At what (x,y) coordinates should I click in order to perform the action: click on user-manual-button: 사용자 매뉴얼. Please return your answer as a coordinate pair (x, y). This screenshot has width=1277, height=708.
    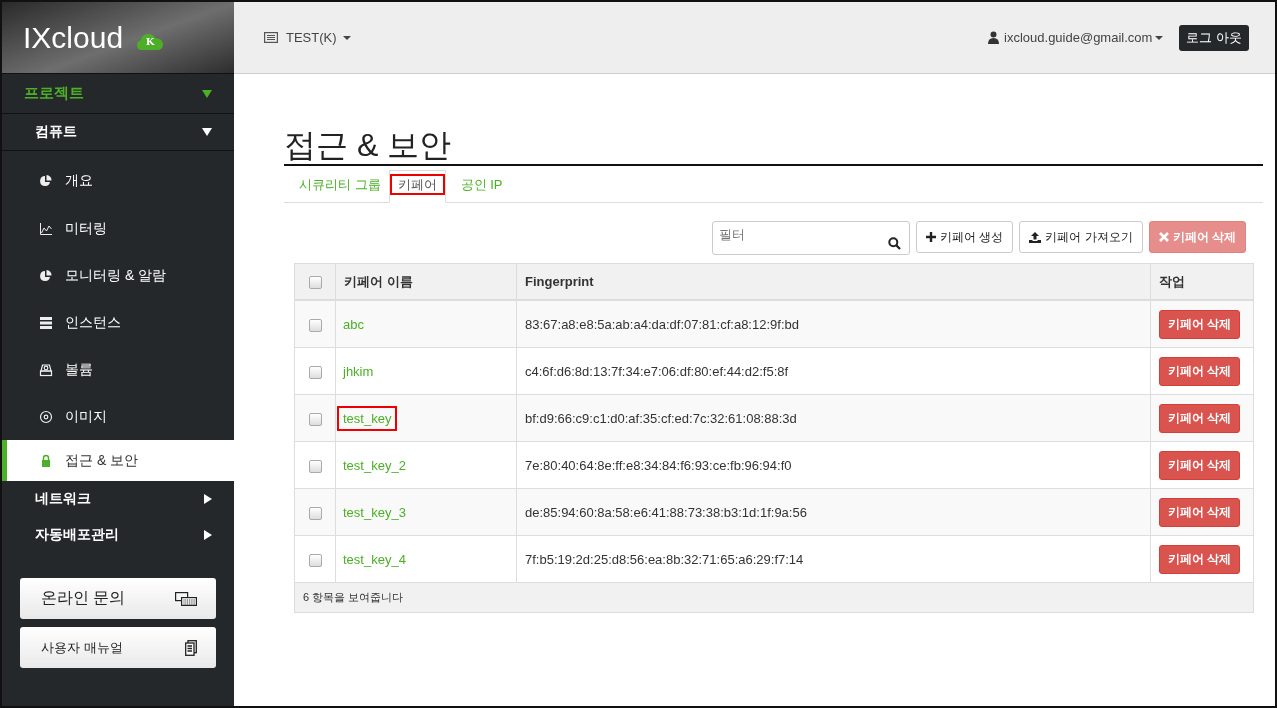
    Looking at the image, I should click on (118, 647).